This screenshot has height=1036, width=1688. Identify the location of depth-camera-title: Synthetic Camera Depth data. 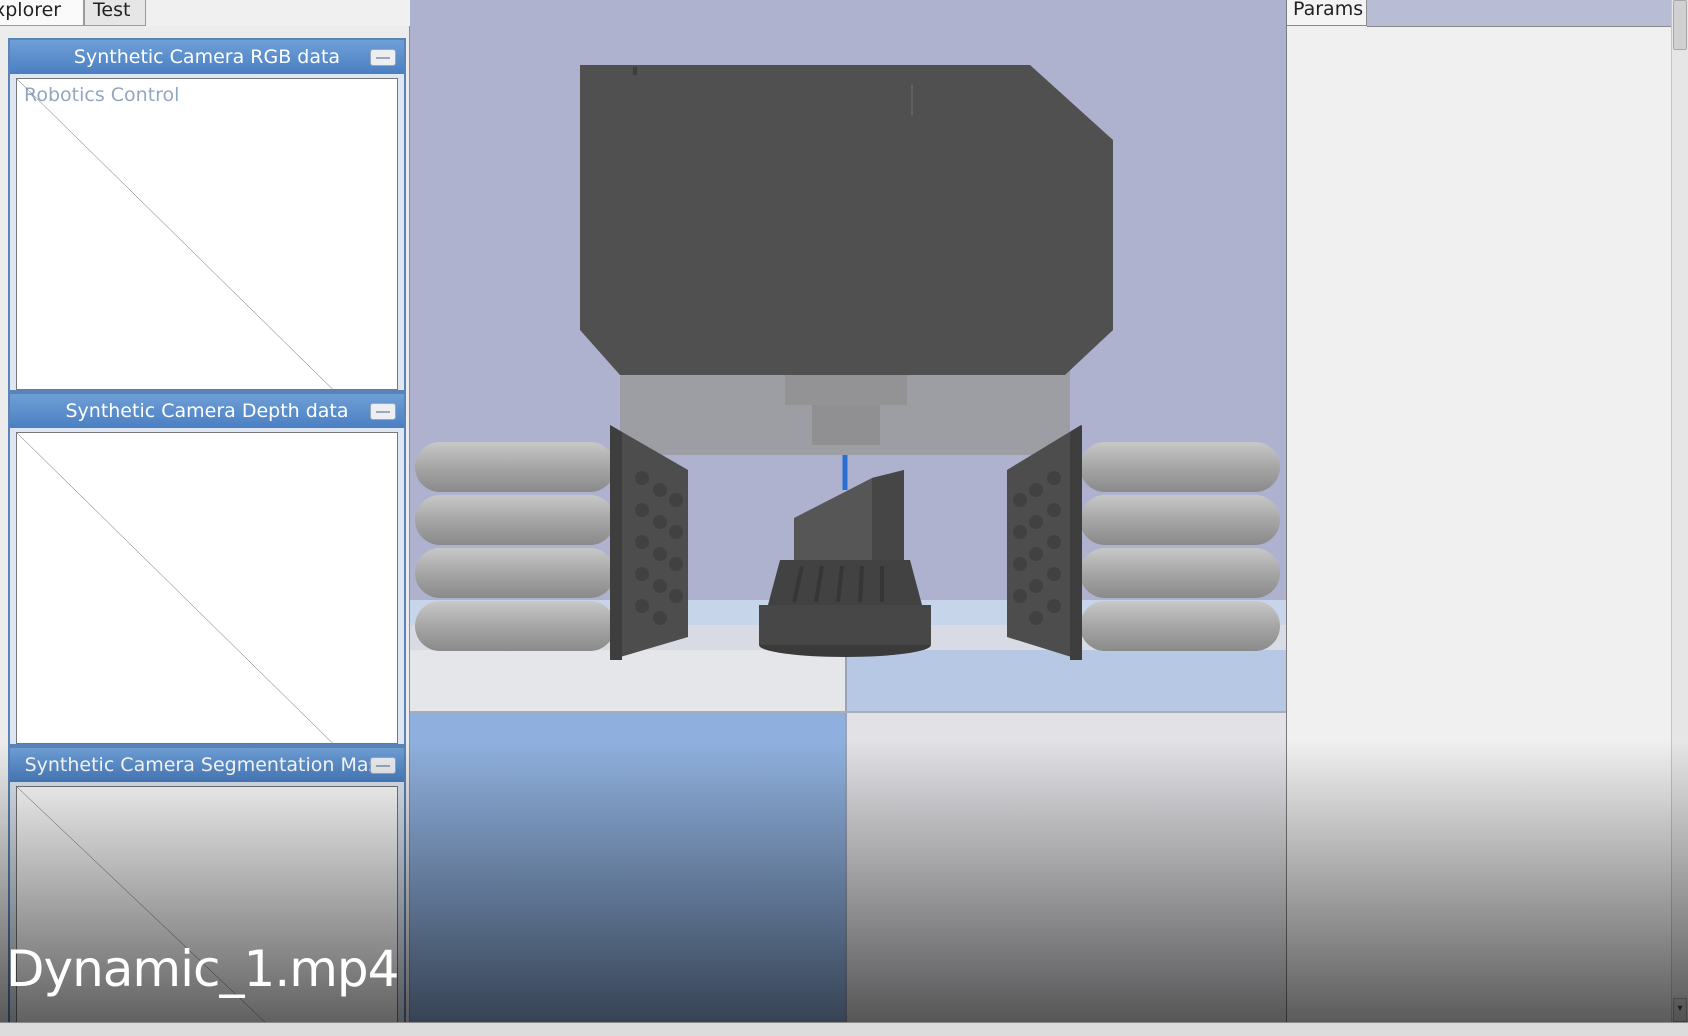
(207, 411).